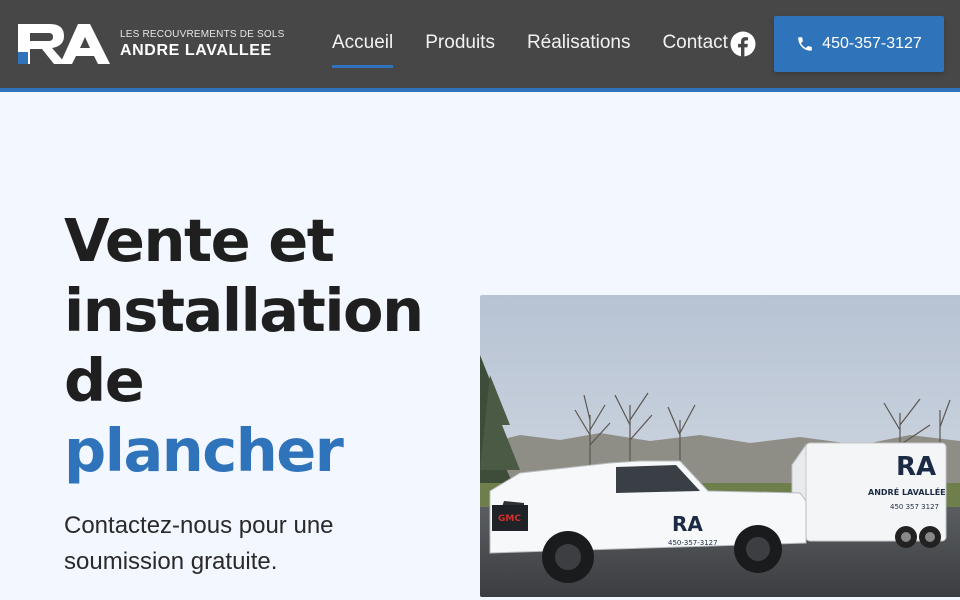 The width and height of the screenshot is (960, 600). Describe the element at coordinates (743, 44) in the screenshot. I see `facebook-icon` at that location.